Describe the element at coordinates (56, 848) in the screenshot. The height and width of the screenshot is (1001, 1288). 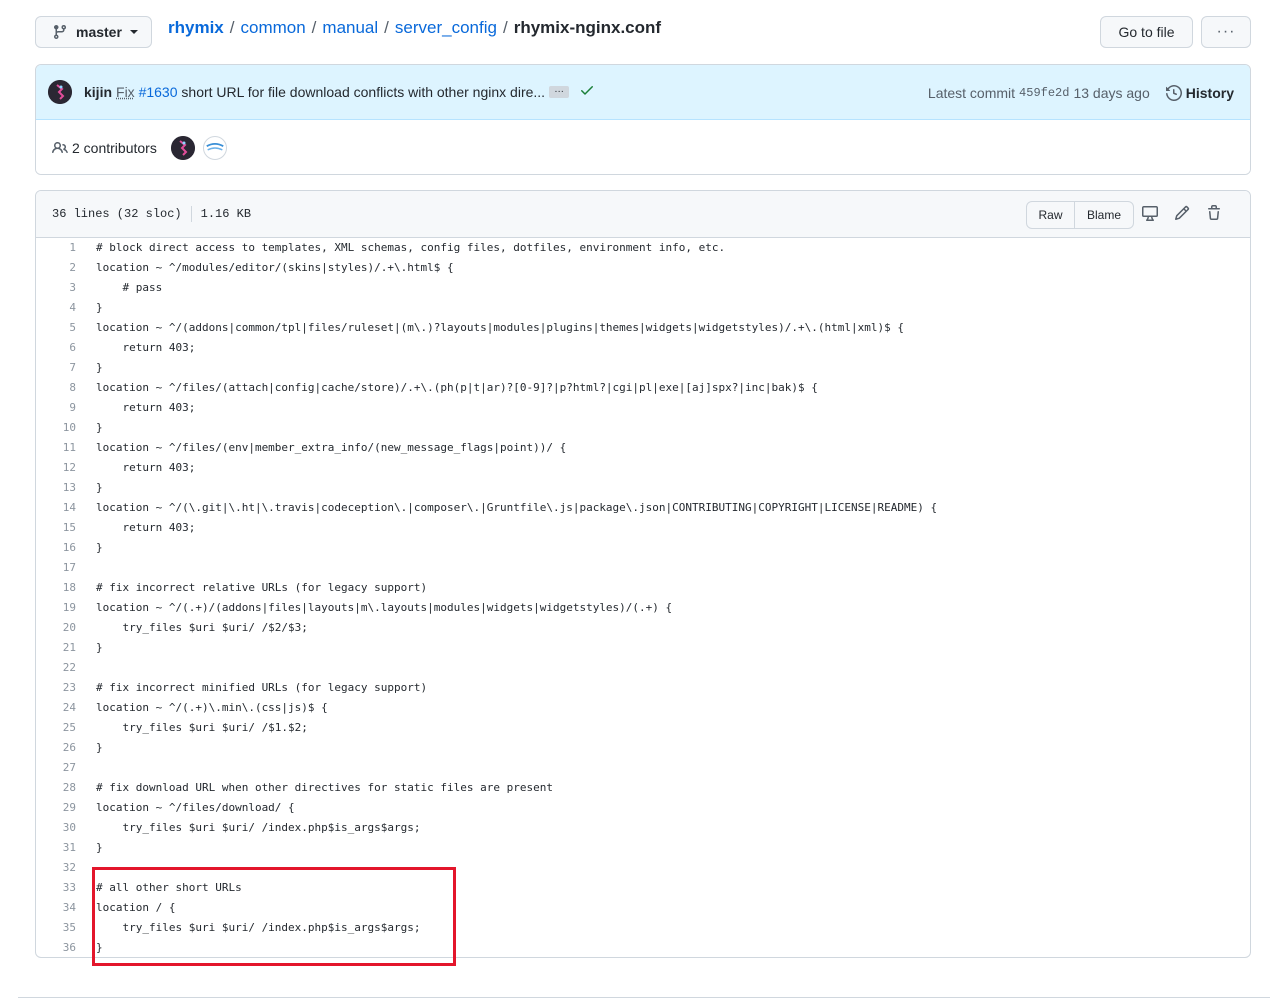
I see `line-number: 31` at that location.